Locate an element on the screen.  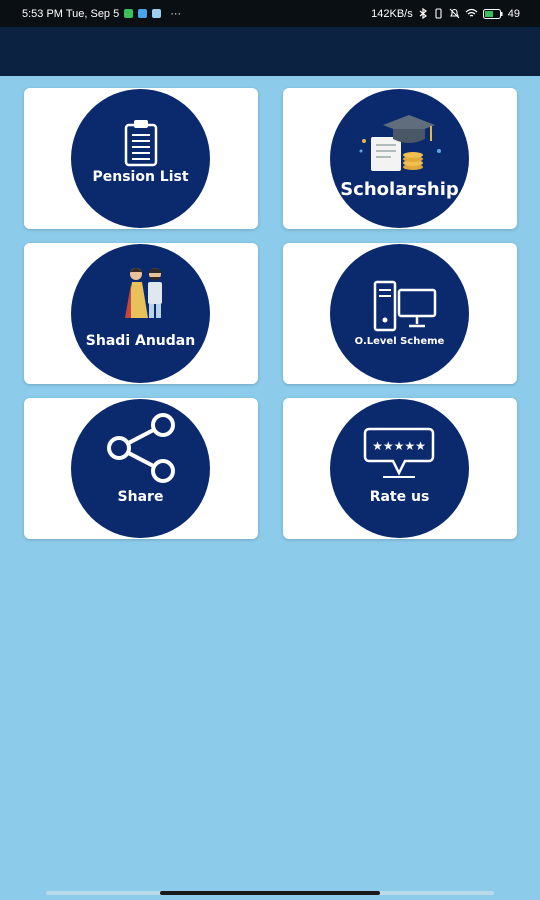
wedding-couple-icon is located at coordinates (143, 293).